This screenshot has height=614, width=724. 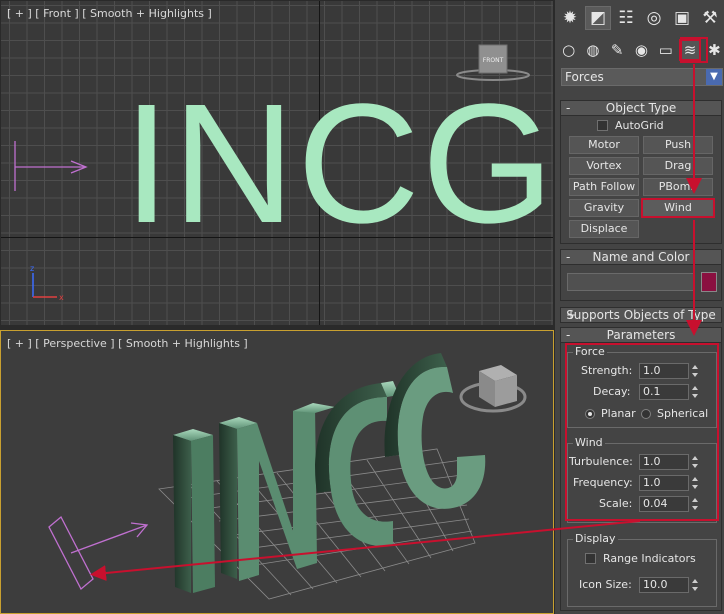 What do you see at coordinates (664, 504) in the screenshot?
I see `scale-field: 0.04` at bounding box center [664, 504].